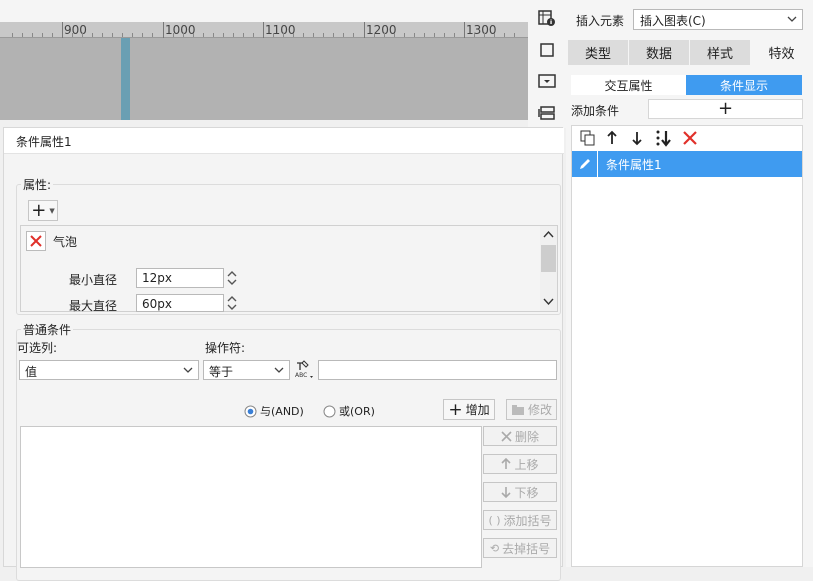 The image size is (813, 581). I want to click on tab-style: 样式, so click(720, 52).